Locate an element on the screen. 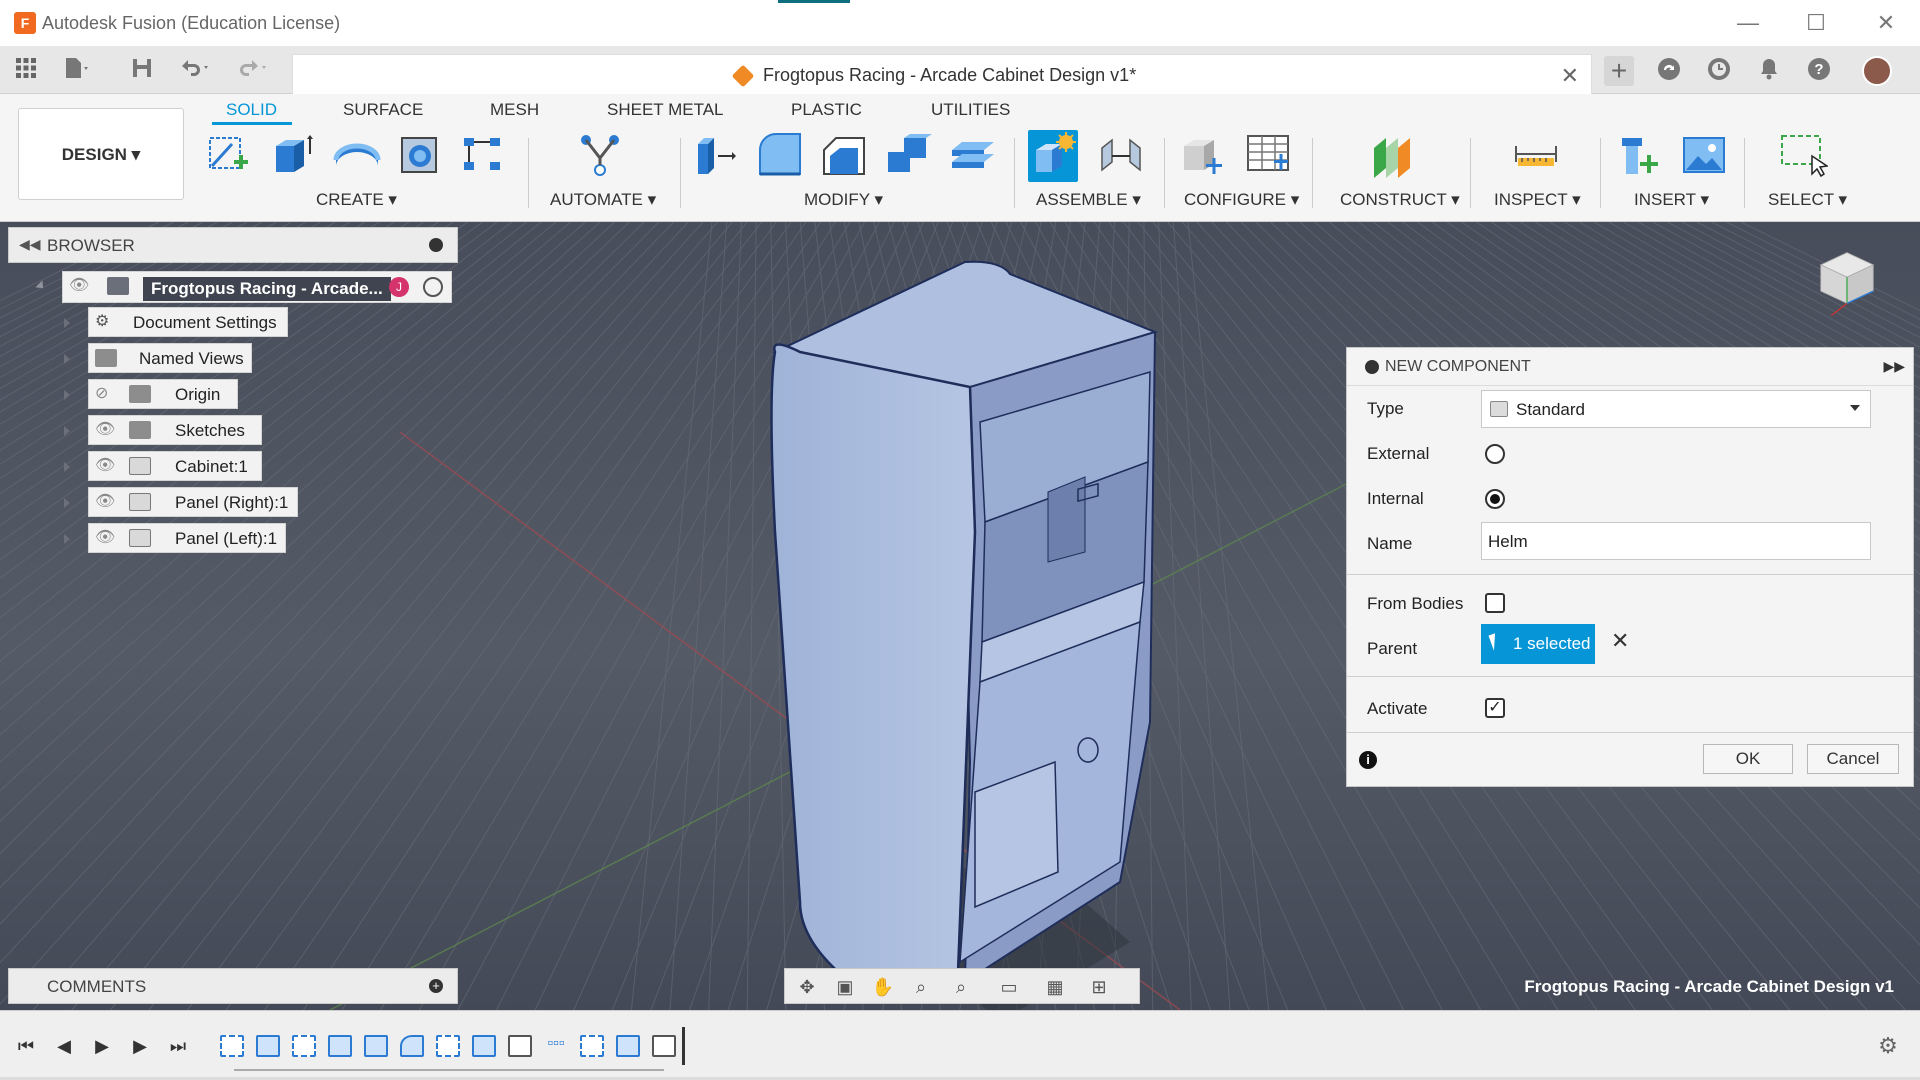 The height and width of the screenshot is (1080, 1920). revolve-icon is located at coordinates (357, 156).